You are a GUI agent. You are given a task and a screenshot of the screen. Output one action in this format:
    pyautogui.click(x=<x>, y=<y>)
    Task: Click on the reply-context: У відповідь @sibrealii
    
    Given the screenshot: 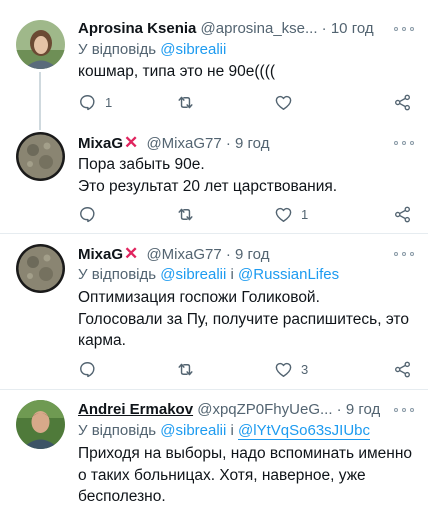 What is the action you would take?
    pyautogui.click(x=152, y=50)
    